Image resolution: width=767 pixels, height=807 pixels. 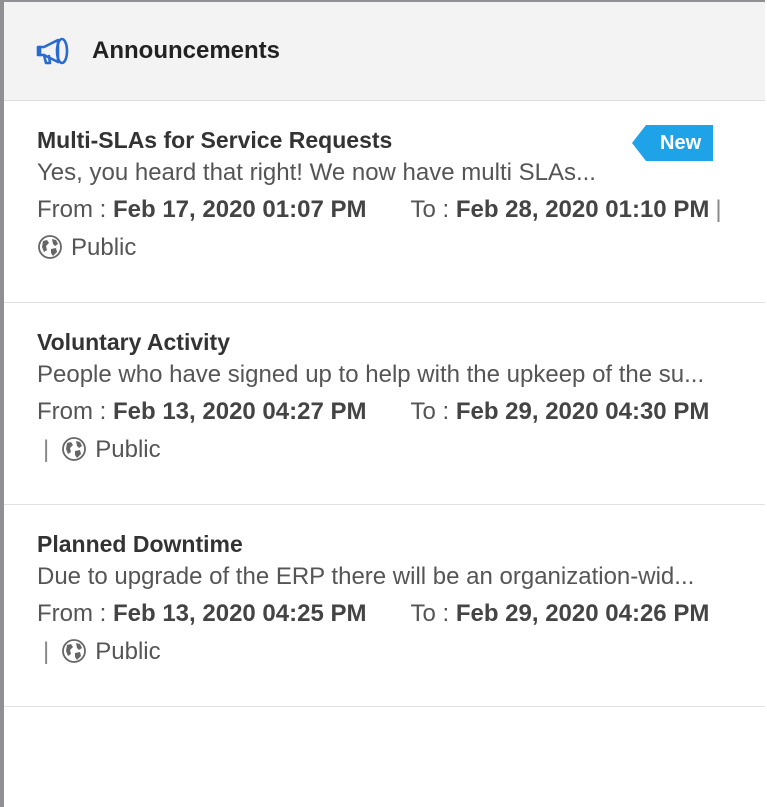 What do you see at coordinates (54, 51) in the screenshot?
I see `megaphone-icon` at bounding box center [54, 51].